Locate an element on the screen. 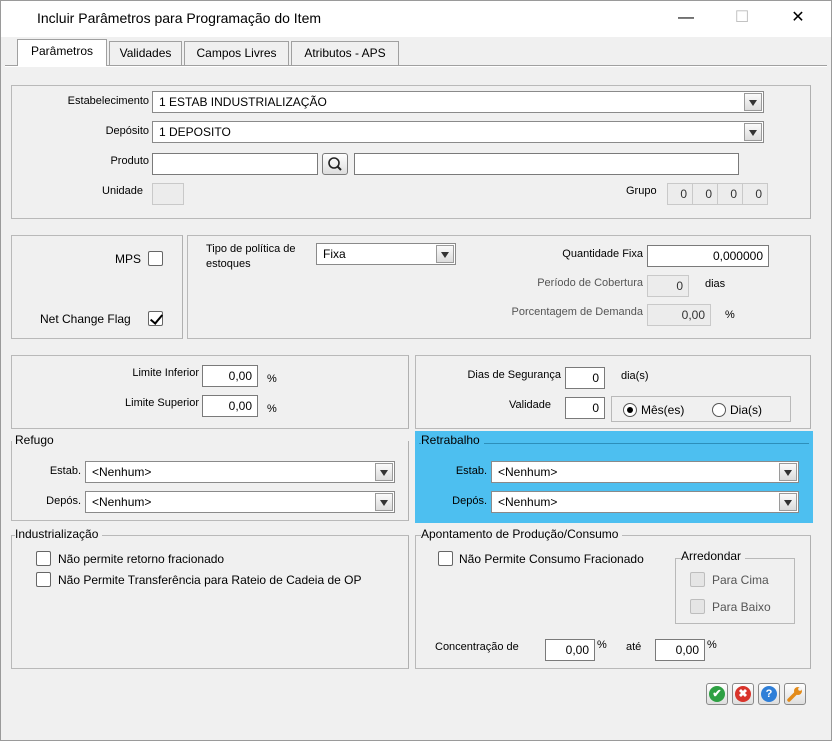  search-icon is located at coordinates (335, 164).